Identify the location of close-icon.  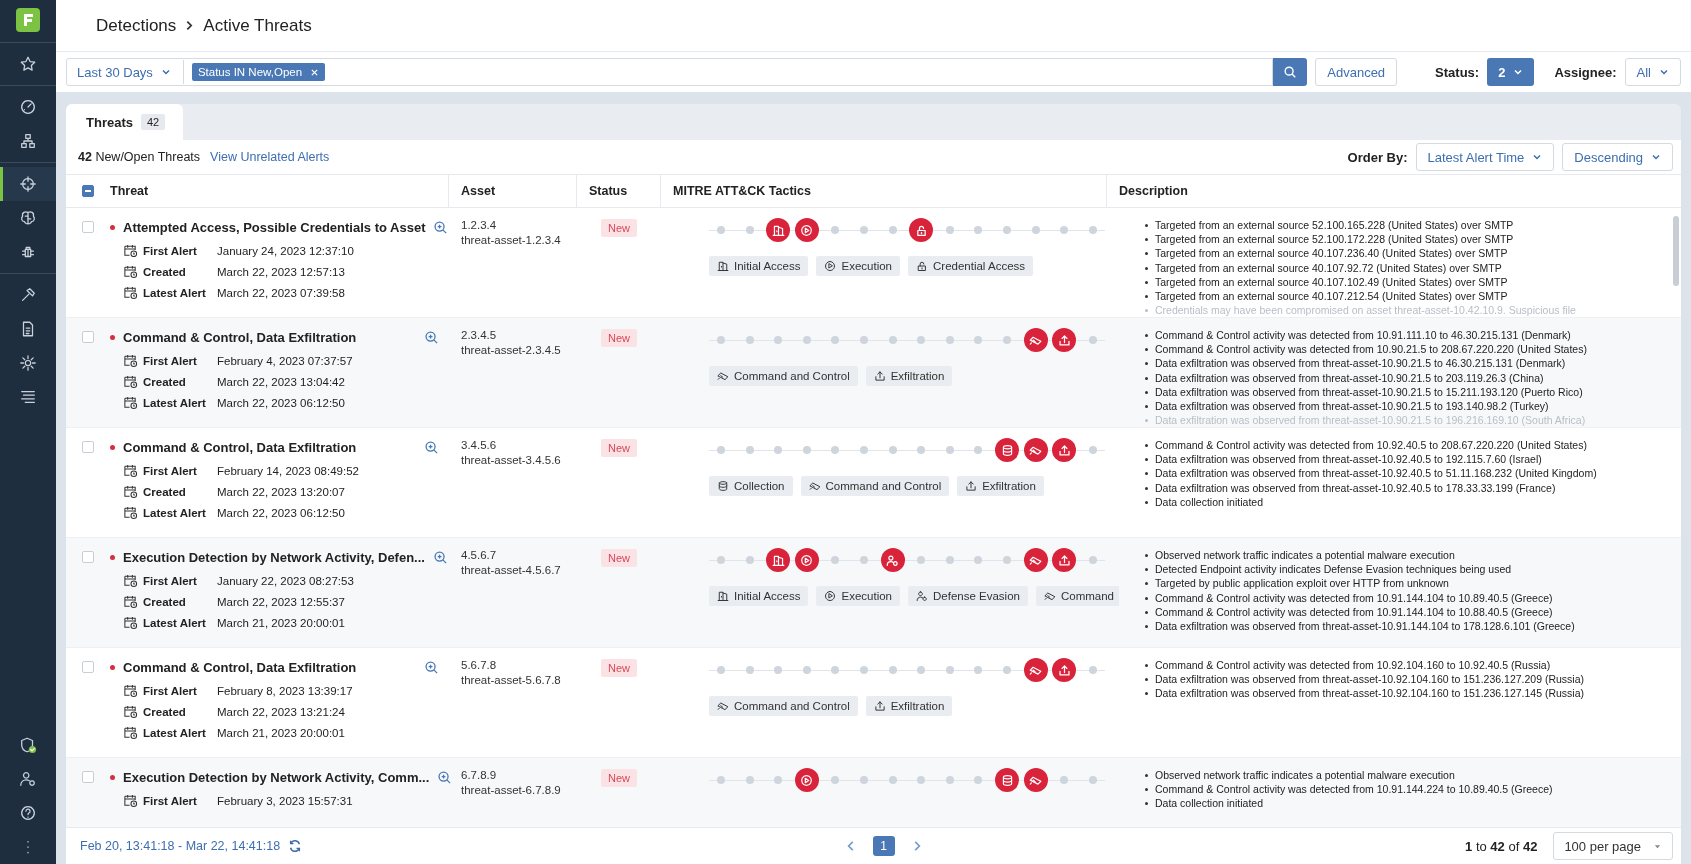
(315, 72).